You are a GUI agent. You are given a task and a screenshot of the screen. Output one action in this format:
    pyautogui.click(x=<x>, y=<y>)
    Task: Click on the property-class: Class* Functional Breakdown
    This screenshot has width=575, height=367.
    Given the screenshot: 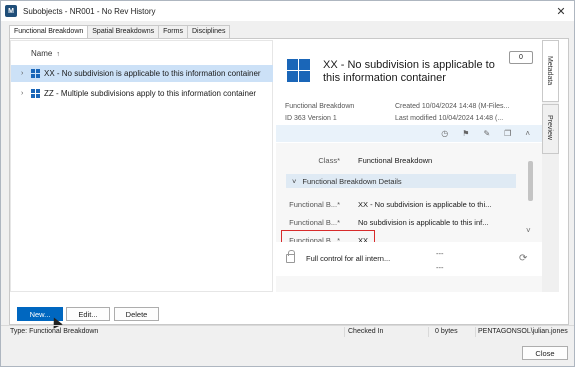 What is the action you would take?
    pyautogui.click(x=401, y=160)
    